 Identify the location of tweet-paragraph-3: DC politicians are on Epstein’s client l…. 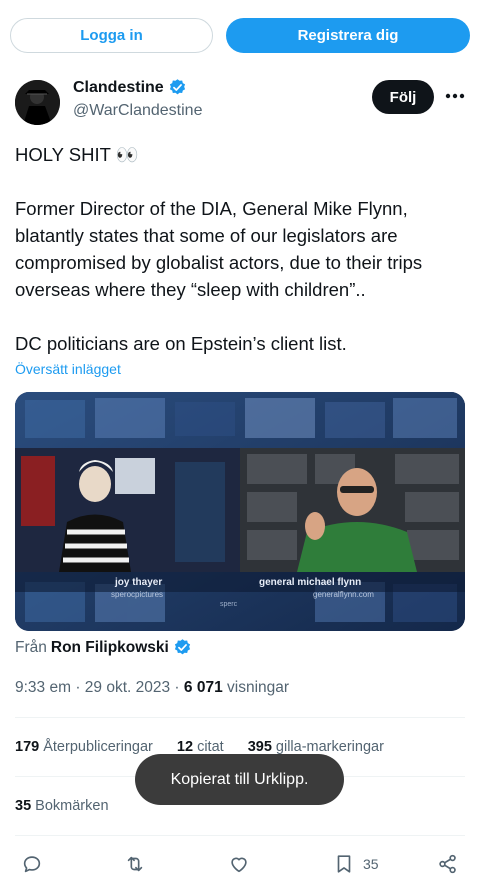
(181, 343).